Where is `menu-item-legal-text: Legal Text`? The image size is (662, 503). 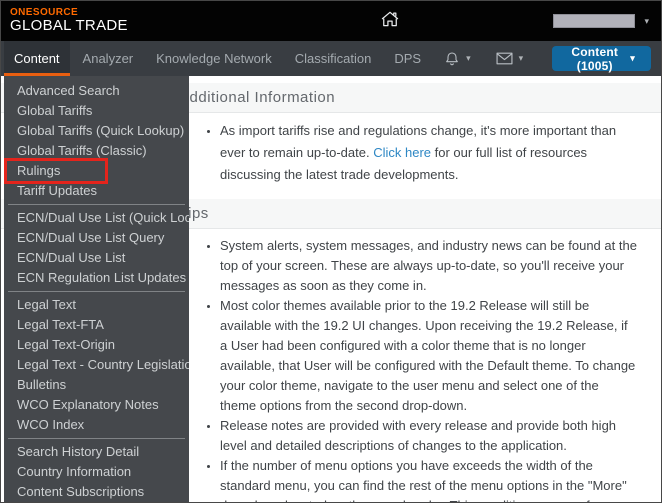 menu-item-legal-text: Legal Text is located at coordinates (96, 305).